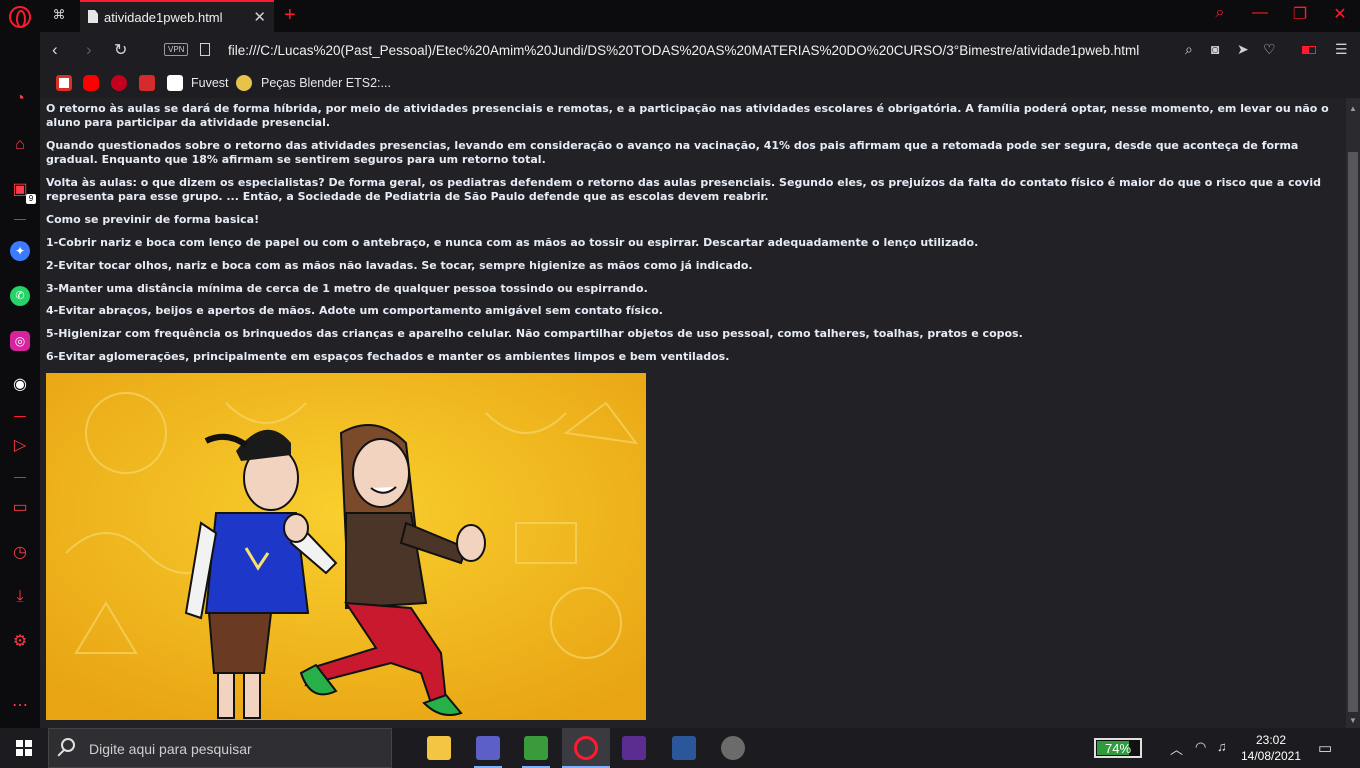 This screenshot has height=768, width=1360. What do you see at coordinates (20, 446) in the screenshot?
I see `player-icon: ▷` at bounding box center [20, 446].